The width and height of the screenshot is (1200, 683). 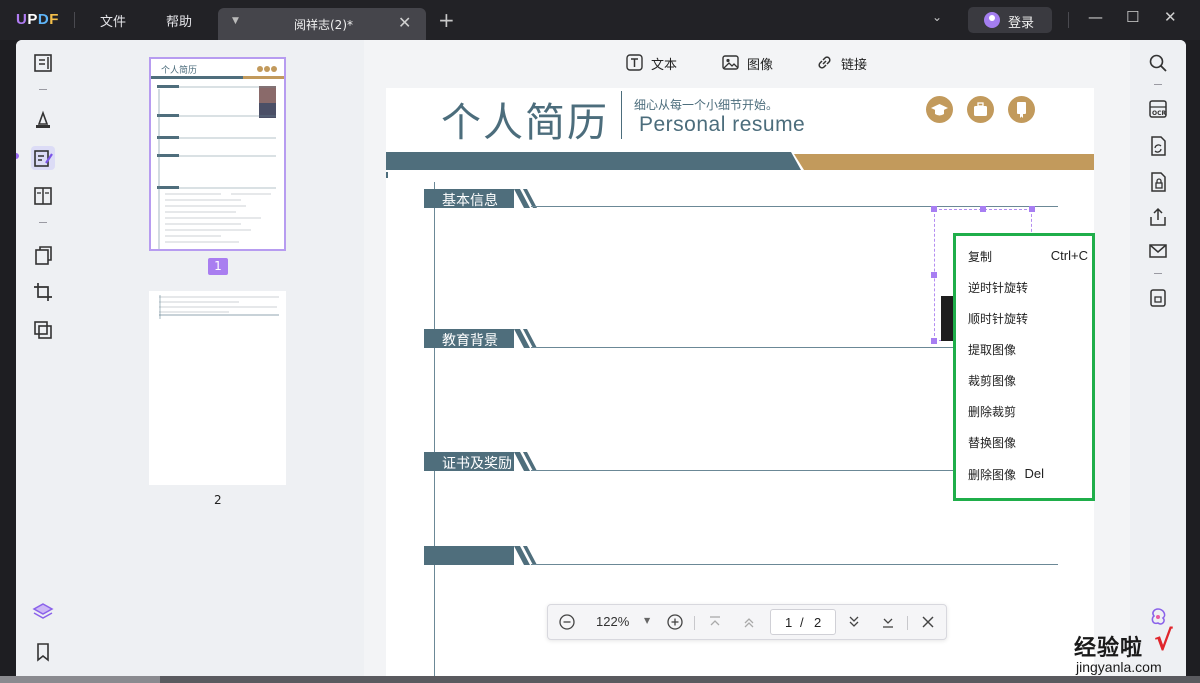 I want to click on section-title: 证书及奖励, so click(x=477, y=464).